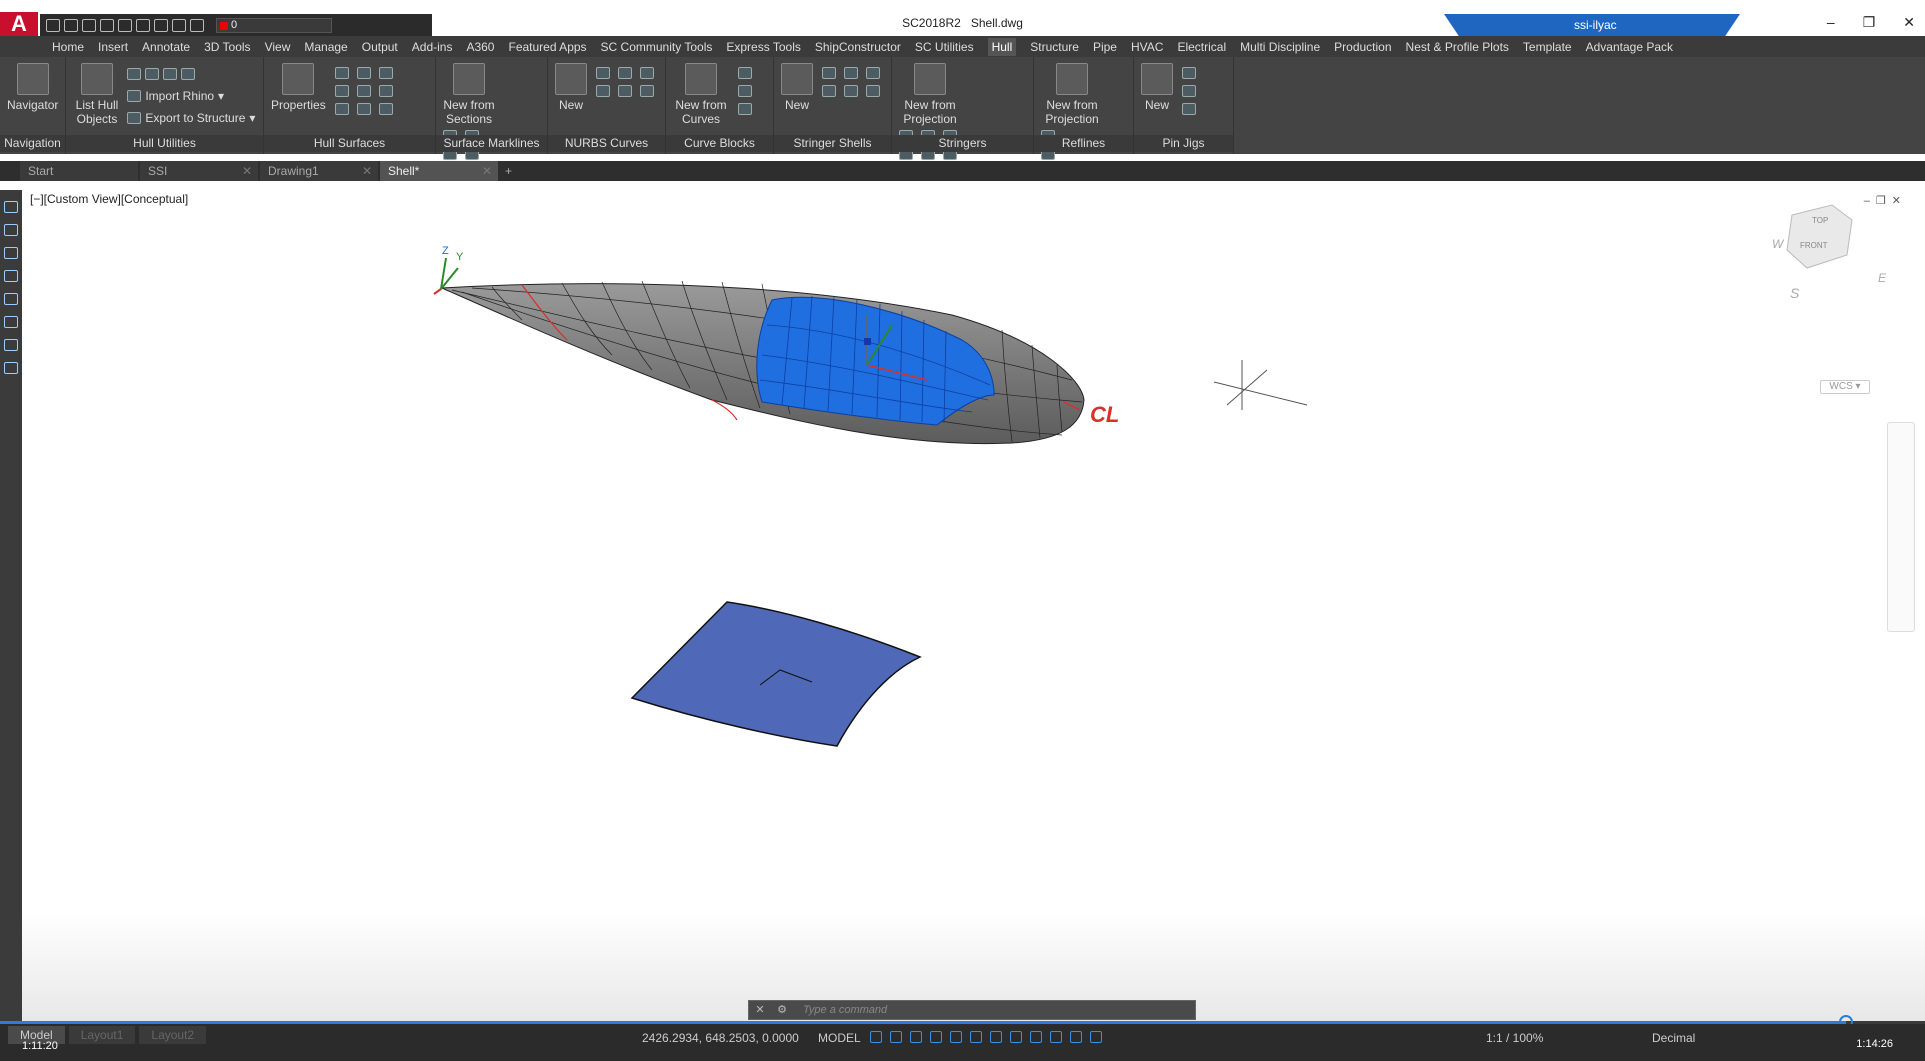  What do you see at coordinates (11, 230) in the screenshot?
I see `polyline-icon` at bounding box center [11, 230].